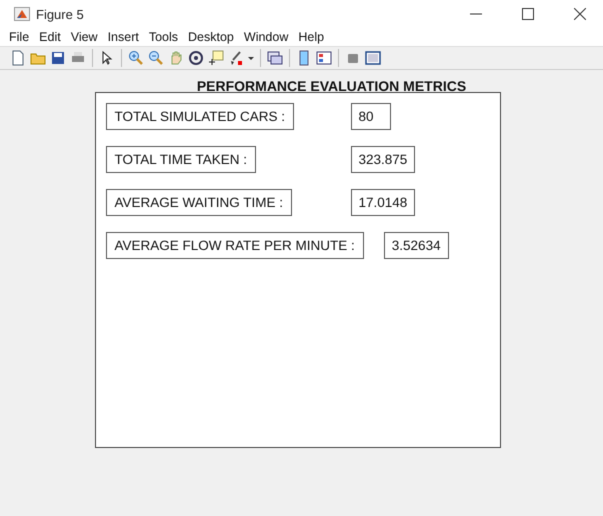  Describe the element at coordinates (311, 37) in the screenshot. I see `menu-item: Help` at that location.